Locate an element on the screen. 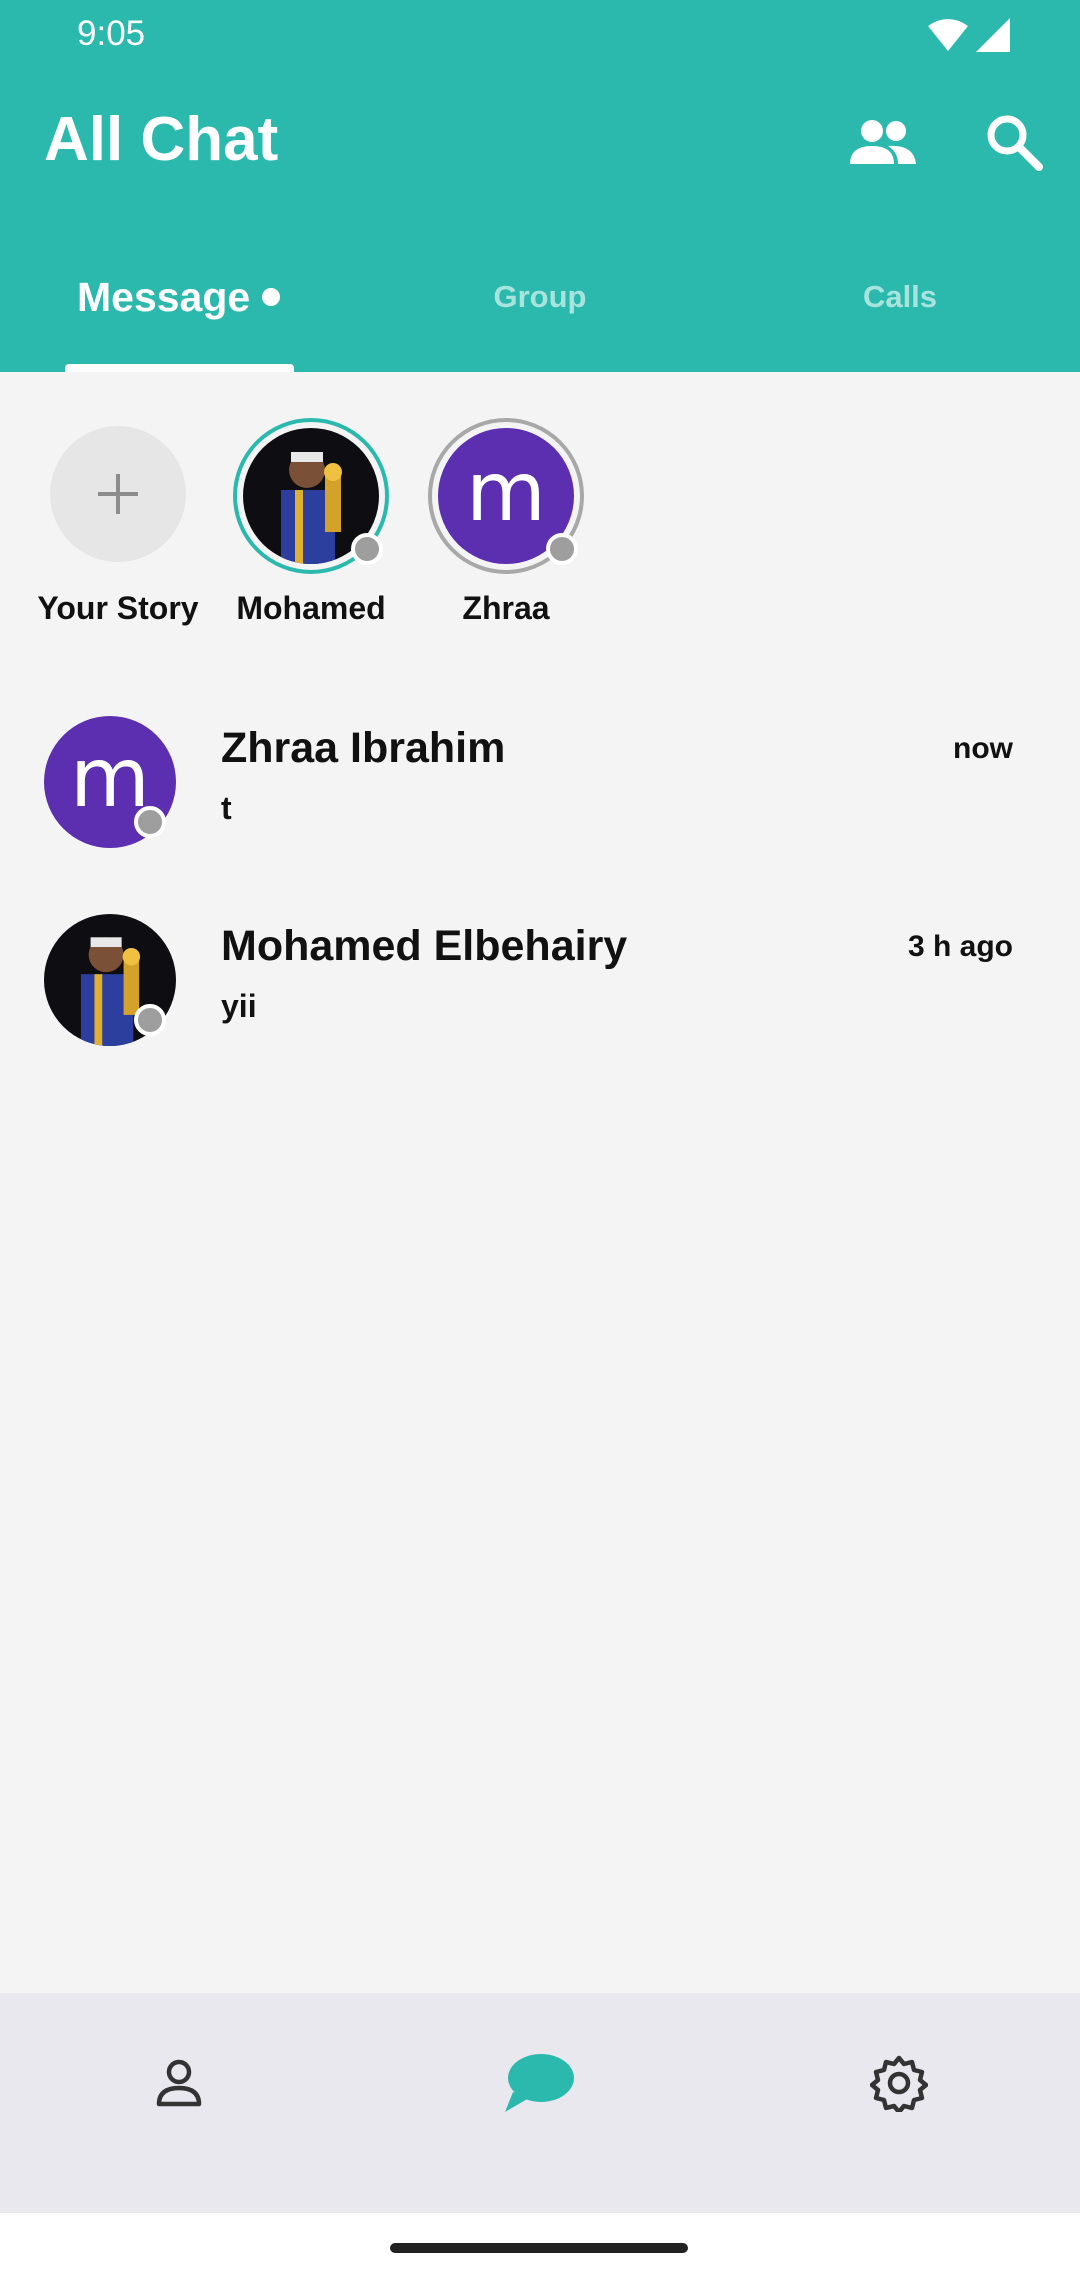  story-label: Your Story is located at coordinates (118, 608).